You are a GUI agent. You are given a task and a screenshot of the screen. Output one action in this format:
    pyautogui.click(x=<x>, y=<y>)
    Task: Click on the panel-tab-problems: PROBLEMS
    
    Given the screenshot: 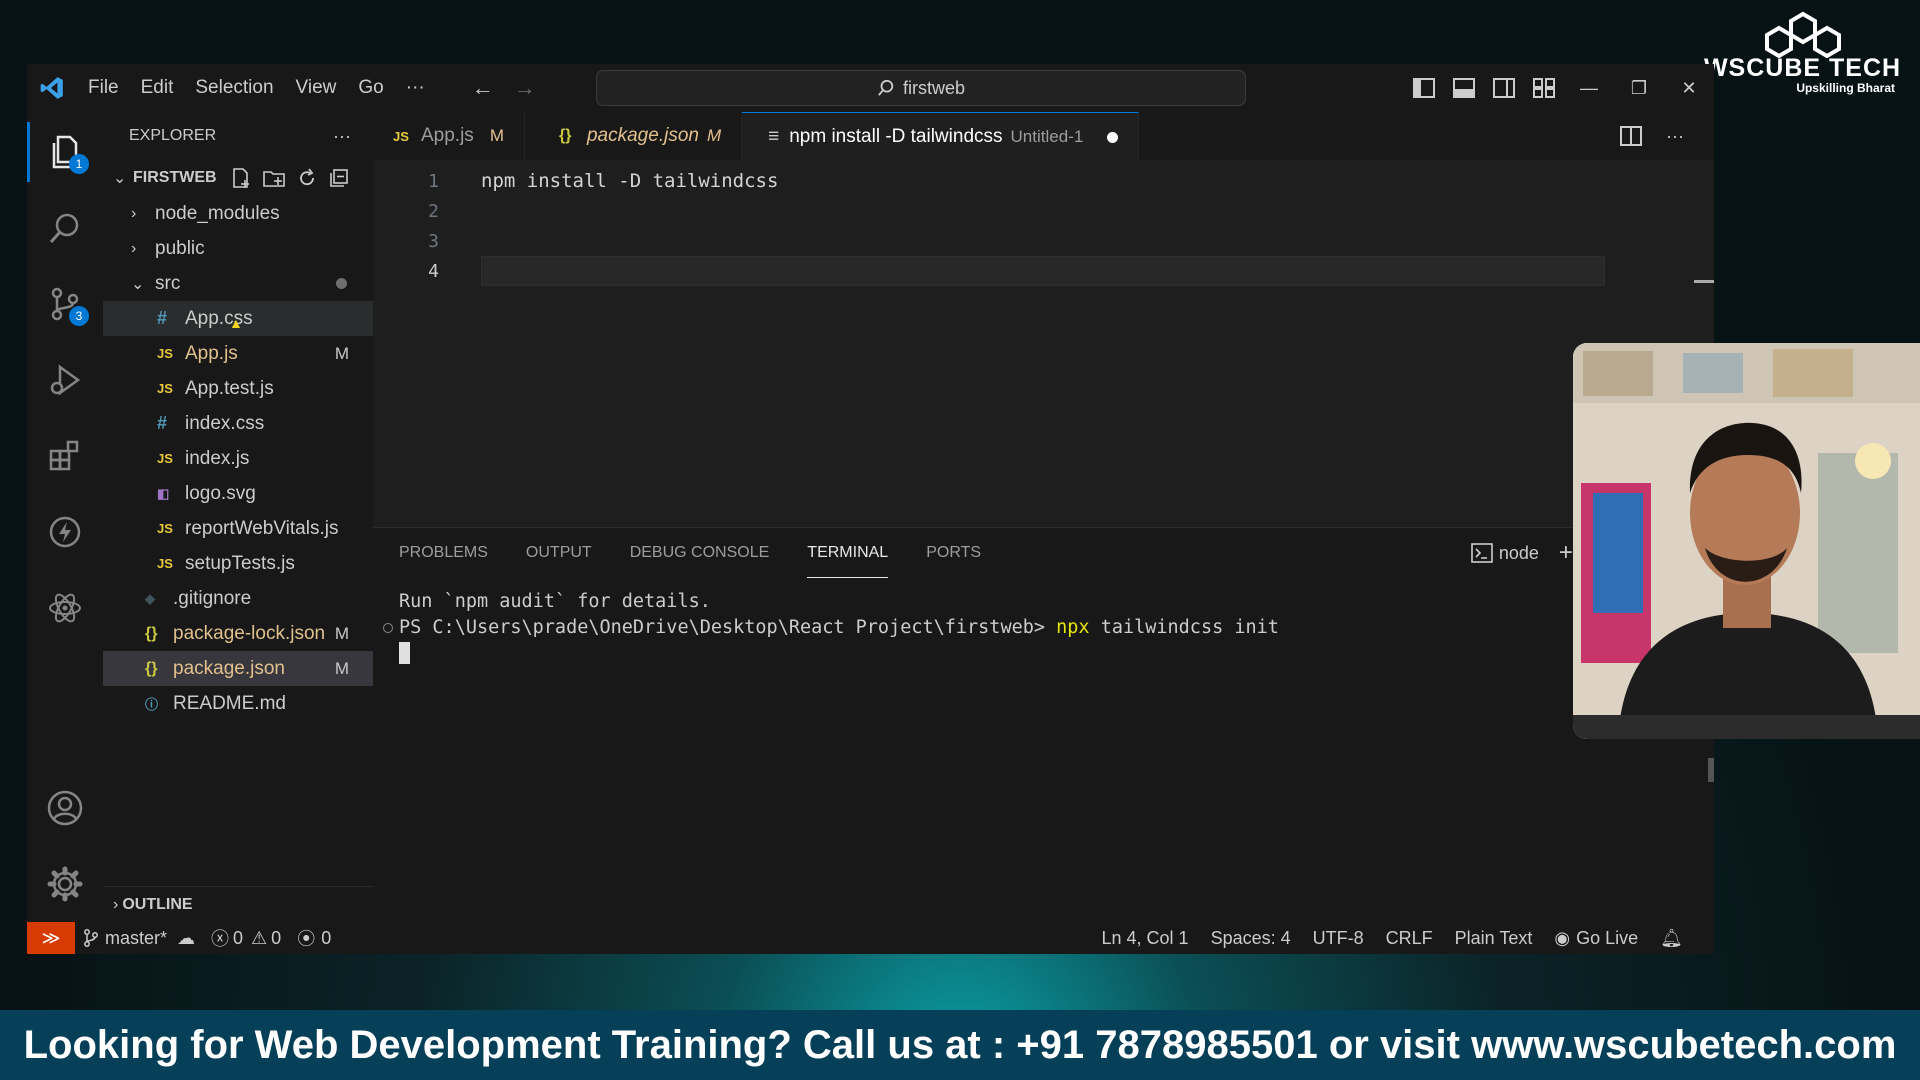 What is the action you would take?
    pyautogui.click(x=443, y=553)
    